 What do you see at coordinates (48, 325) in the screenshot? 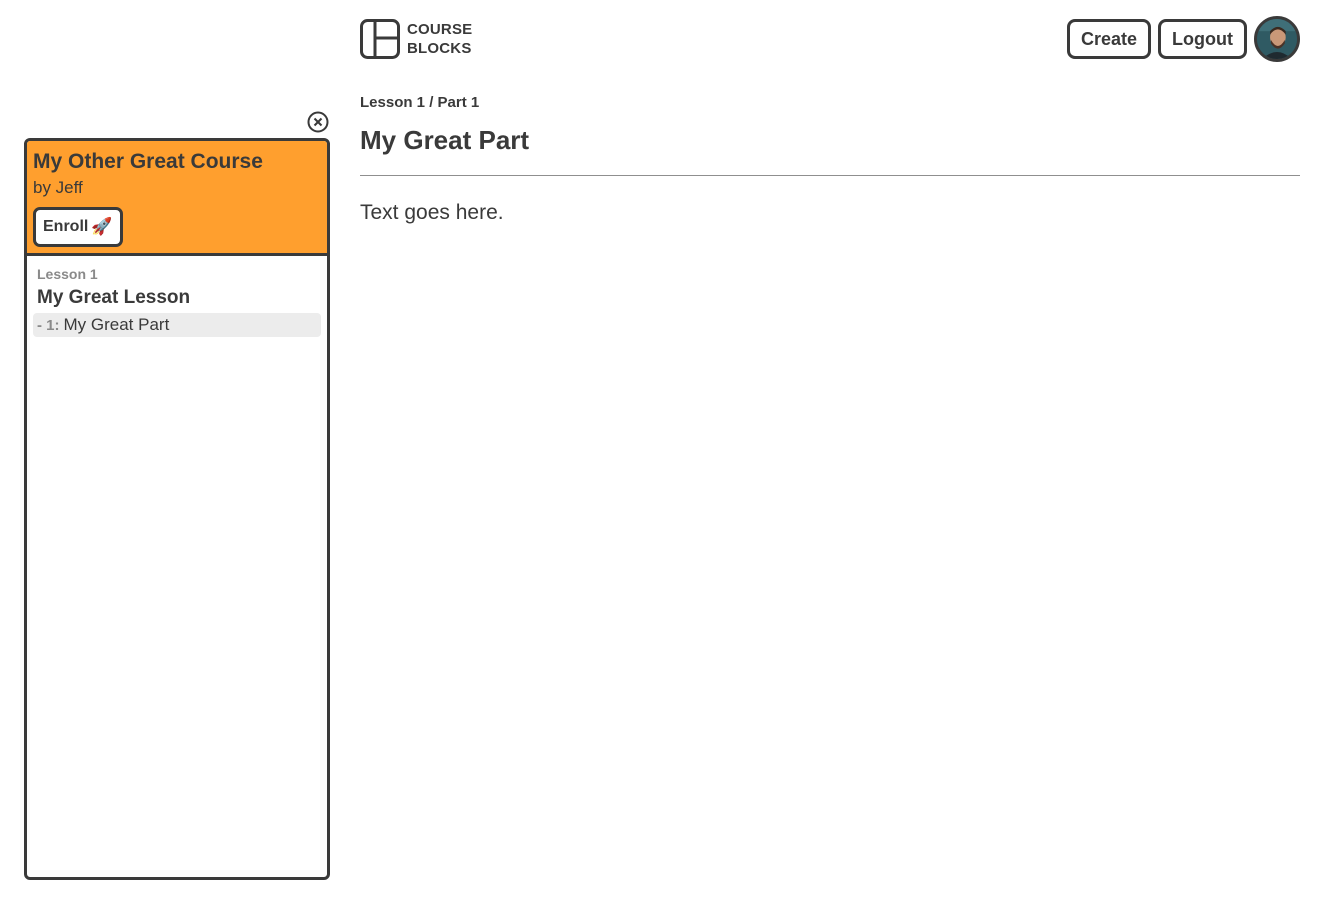
I see `part-number: - 1:` at bounding box center [48, 325].